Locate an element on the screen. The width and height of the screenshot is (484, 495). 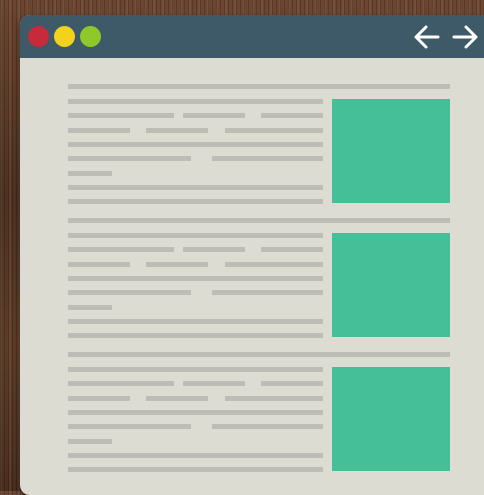
title-bar is located at coordinates (252, 36).